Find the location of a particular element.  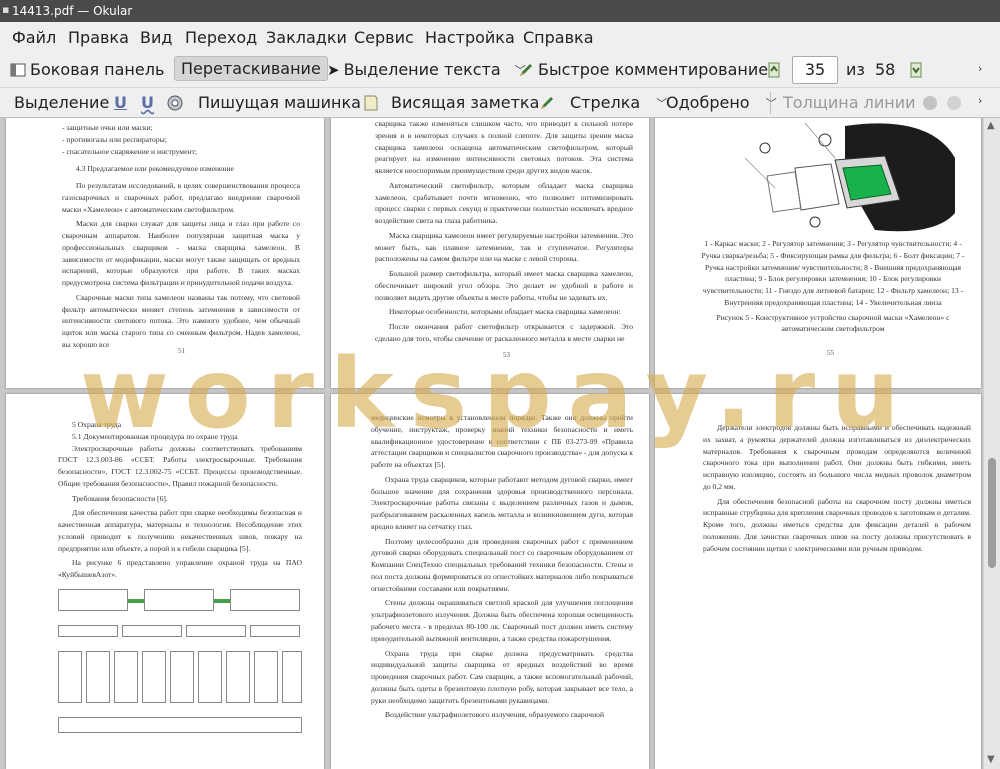

previous-page-icon is located at coordinates (774, 70).